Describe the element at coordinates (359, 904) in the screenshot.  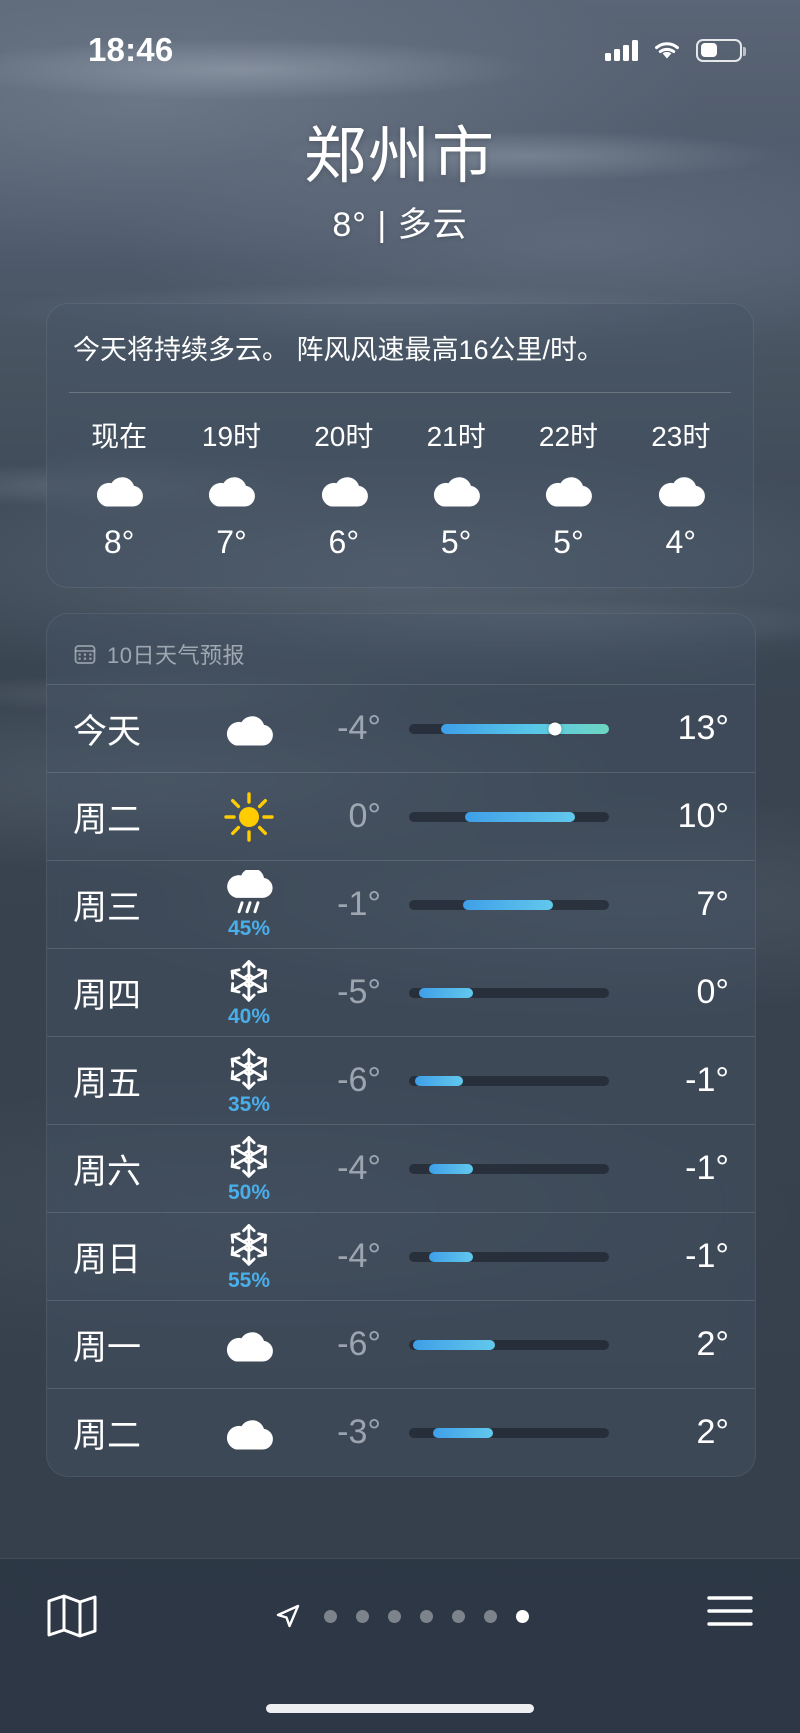
I see `day-low-temp: -1°` at that location.